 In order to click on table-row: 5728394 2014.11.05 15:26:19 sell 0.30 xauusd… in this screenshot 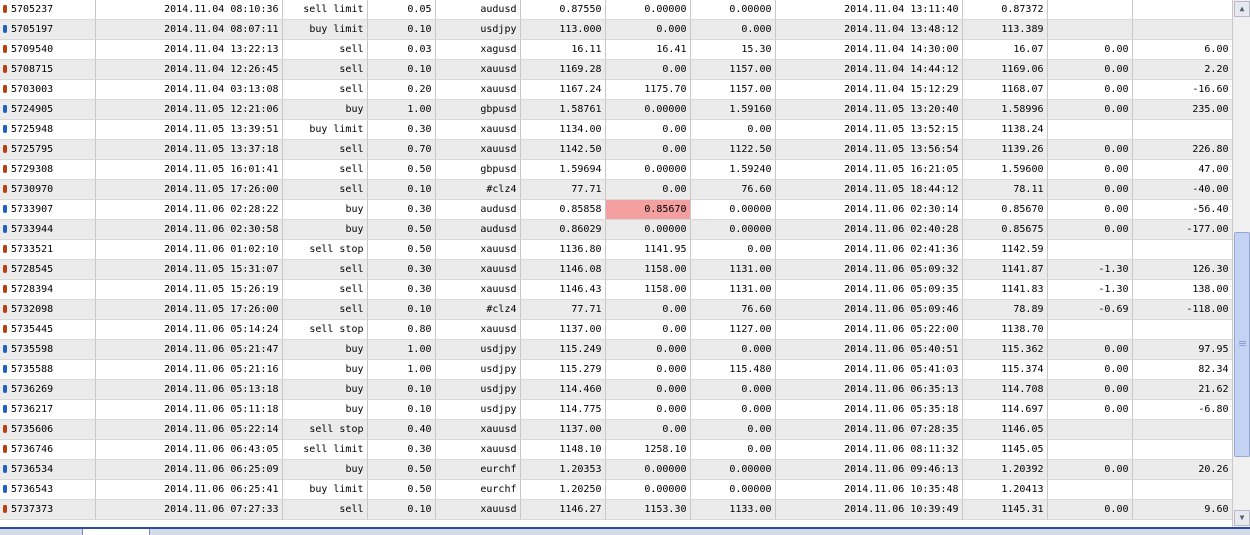, I will do `click(616, 289)`.